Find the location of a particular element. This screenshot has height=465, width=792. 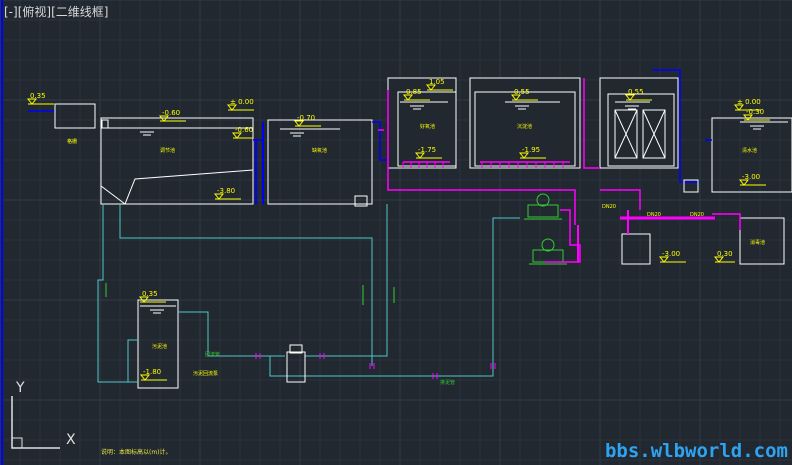

filter-level-elevation: 0.55 is located at coordinates (636, 92).